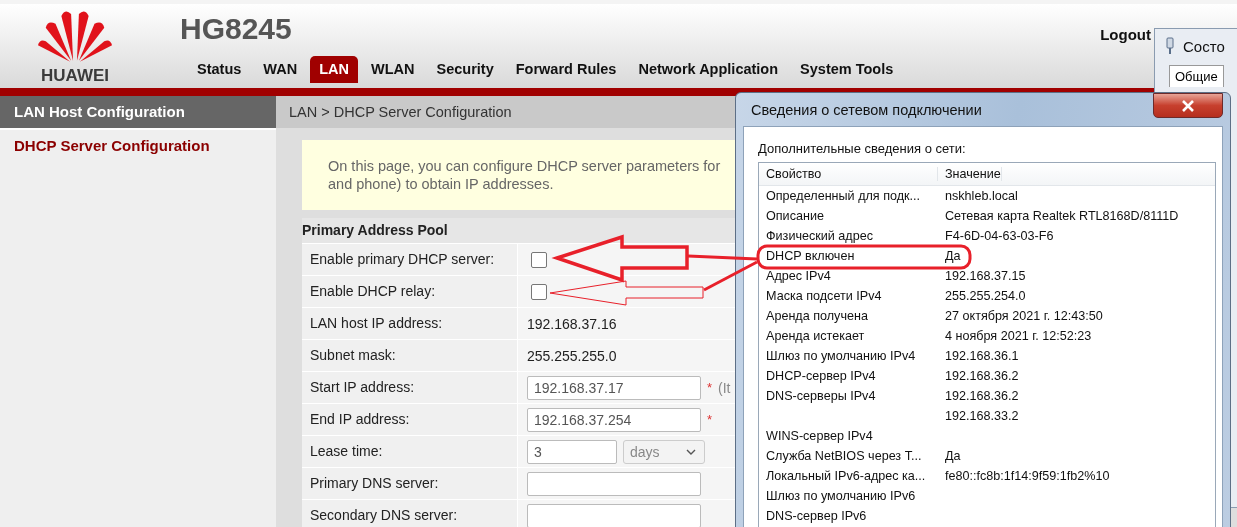 This screenshot has width=1237, height=527. What do you see at coordinates (410, 355) in the screenshot?
I see `field-label: Subnet mask:` at bounding box center [410, 355].